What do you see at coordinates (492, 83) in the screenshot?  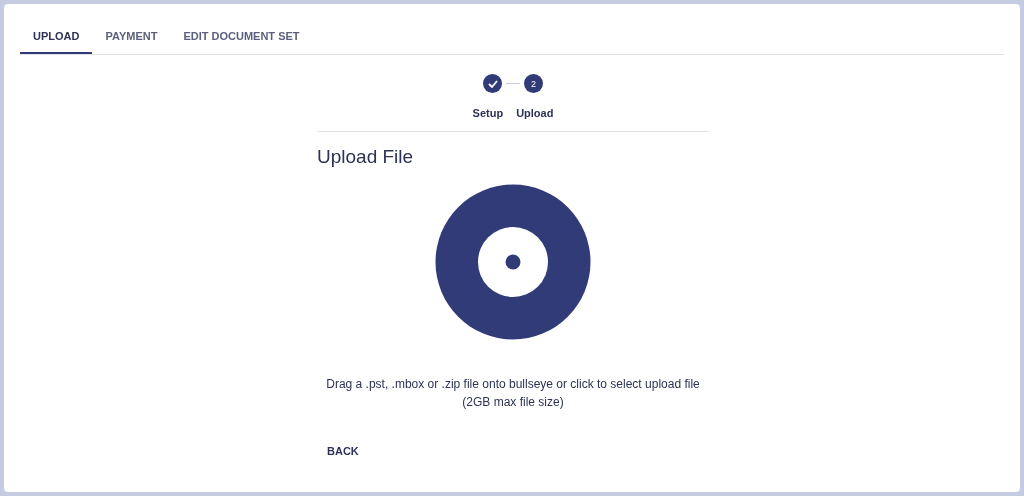 I see `check-icon` at bounding box center [492, 83].